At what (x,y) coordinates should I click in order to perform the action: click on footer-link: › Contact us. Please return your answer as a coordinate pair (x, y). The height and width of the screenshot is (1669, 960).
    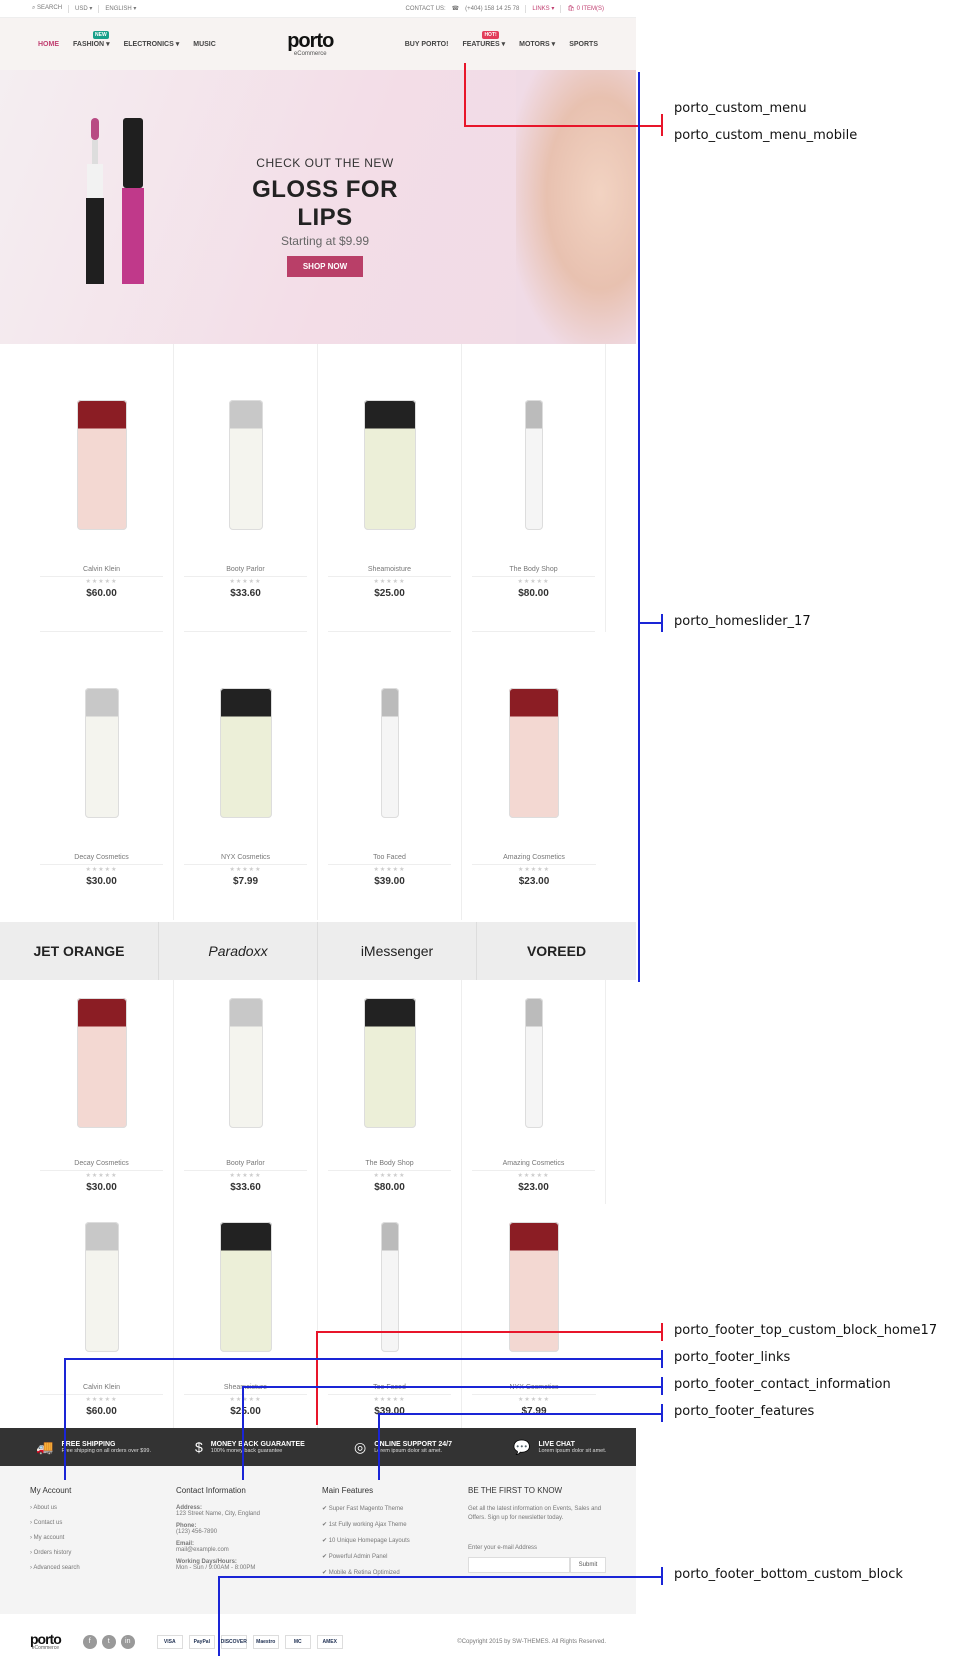
    Looking at the image, I should click on (99, 1523).